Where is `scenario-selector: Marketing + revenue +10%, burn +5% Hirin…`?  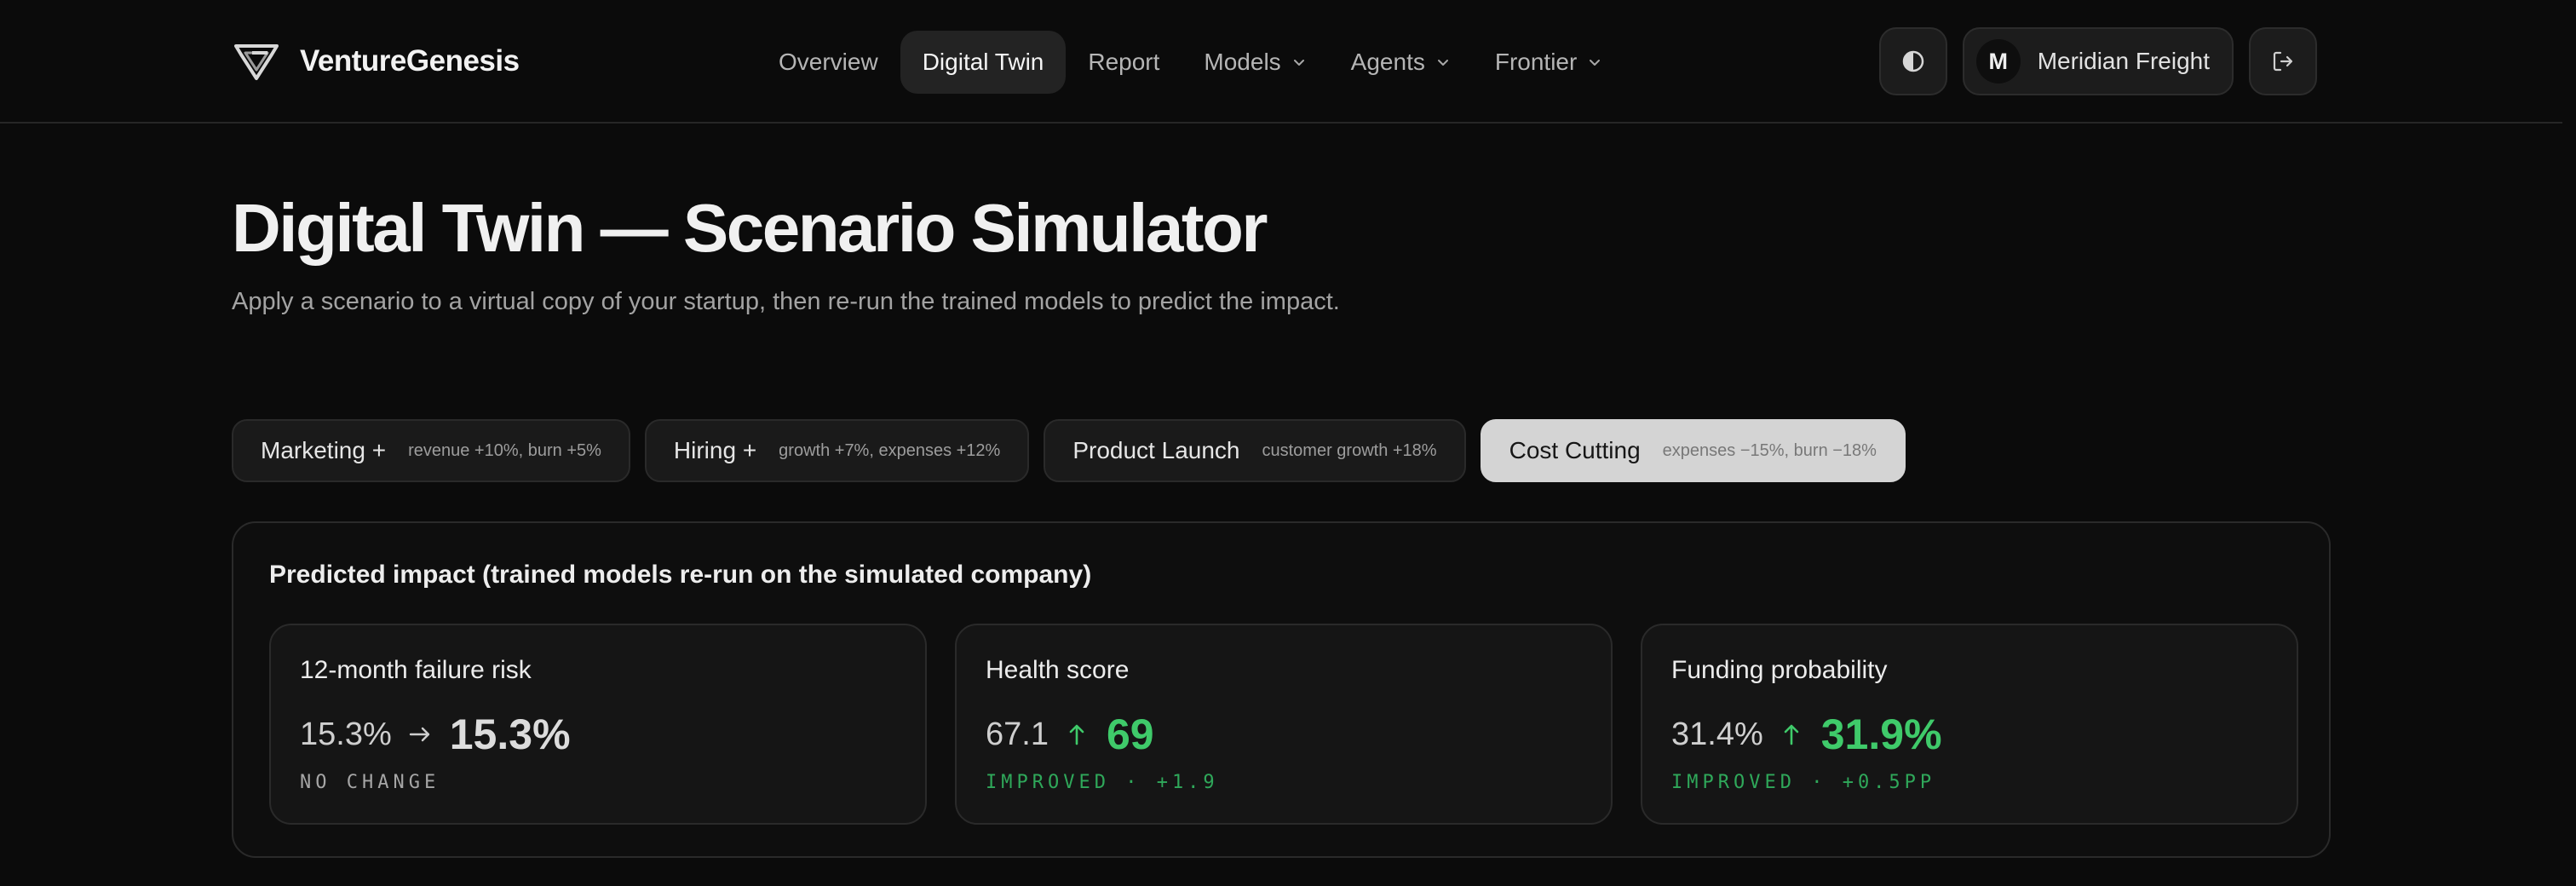
scenario-selector: Marketing + revenue +10%, burn +5% Hirin… is located at coordinates (1069, 450).